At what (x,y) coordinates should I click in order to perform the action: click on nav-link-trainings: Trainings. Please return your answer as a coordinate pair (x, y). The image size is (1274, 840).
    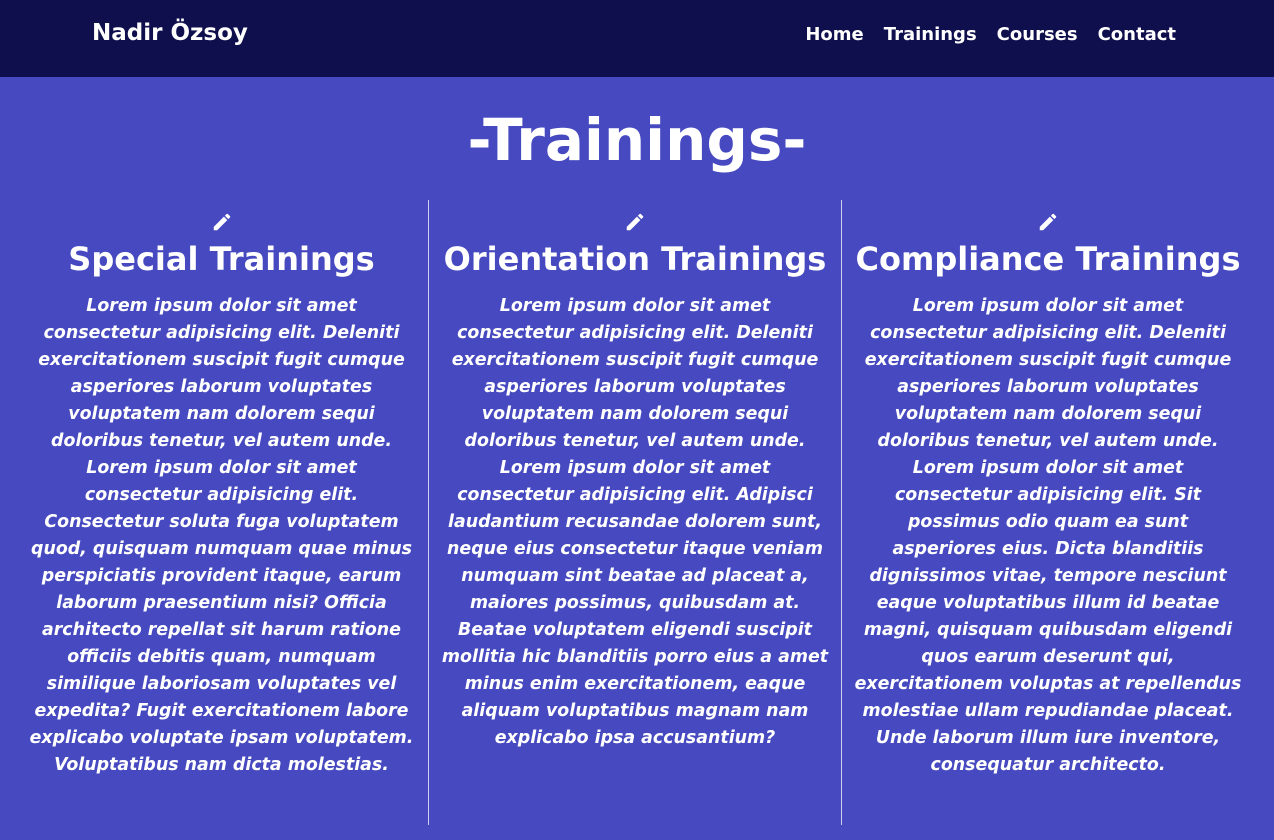
    Looking at the image, I should click on (930, 34).